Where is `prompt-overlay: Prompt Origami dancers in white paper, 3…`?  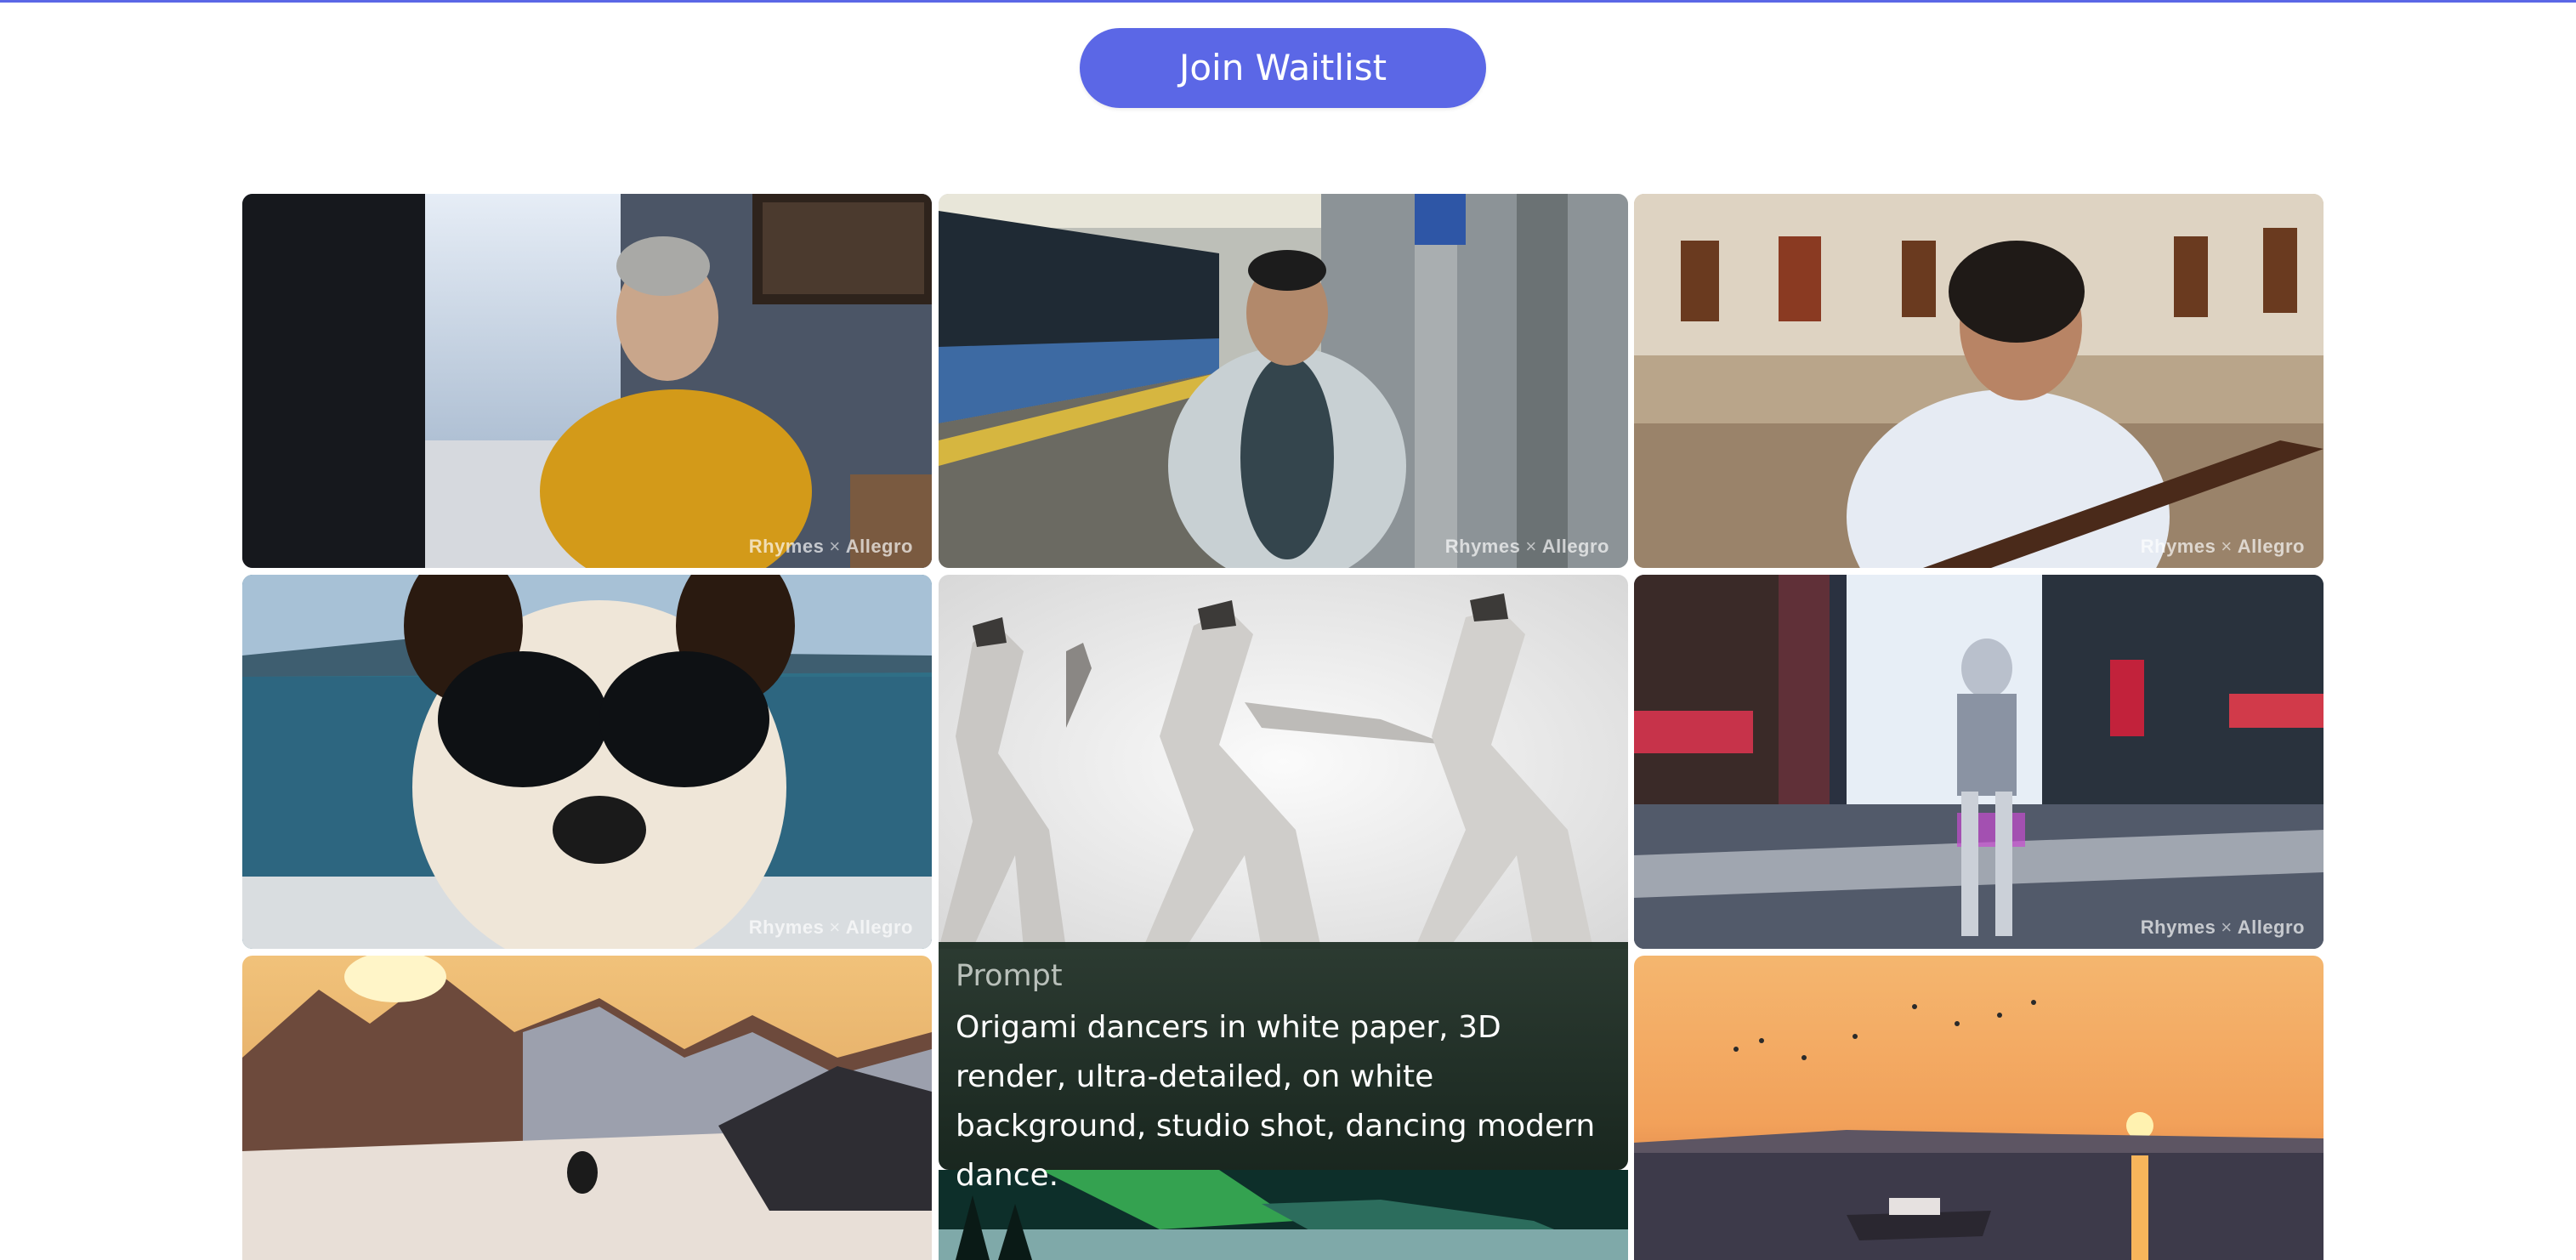
prompt-overlay: Prompt Origami dancers in white paper, 3… is located at coordinates (1283, 1068).